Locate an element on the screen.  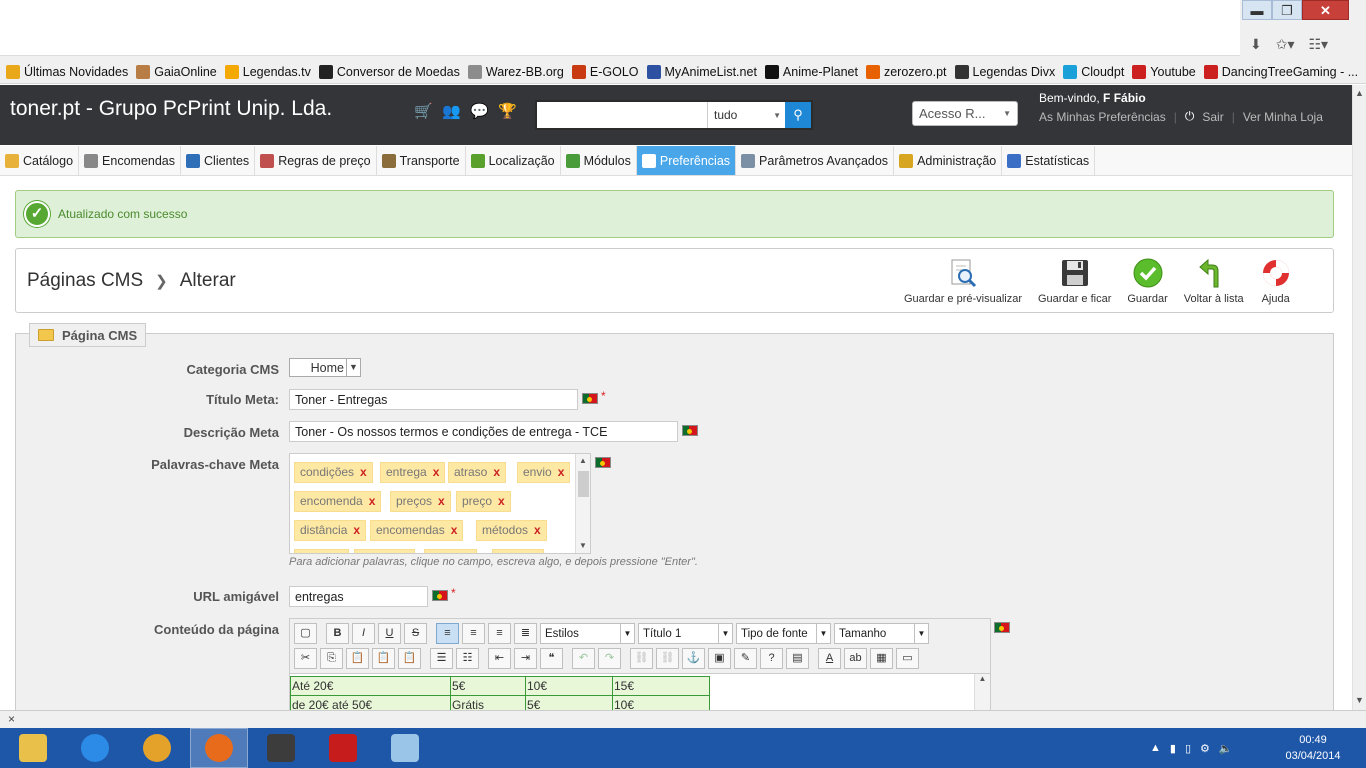
format-select: Título 1 ▼ is located at coordinates (685, 633).